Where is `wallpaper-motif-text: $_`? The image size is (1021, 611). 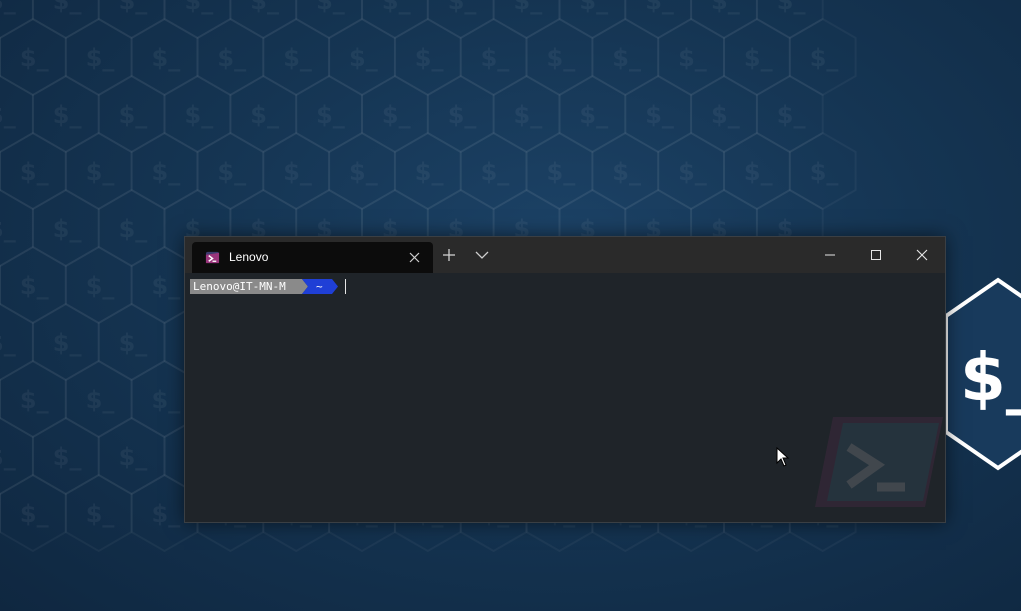 wallpaper-motif-text: $_ is located at coordinates (990, 377).